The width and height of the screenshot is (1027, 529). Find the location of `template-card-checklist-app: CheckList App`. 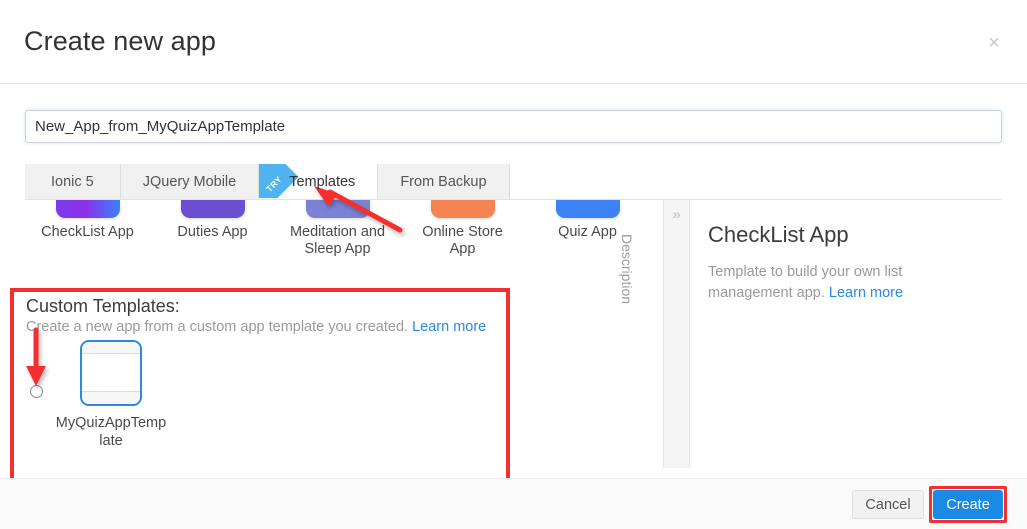

template-card-checklist-app: CheckList App is located at coordinates (87, 229).